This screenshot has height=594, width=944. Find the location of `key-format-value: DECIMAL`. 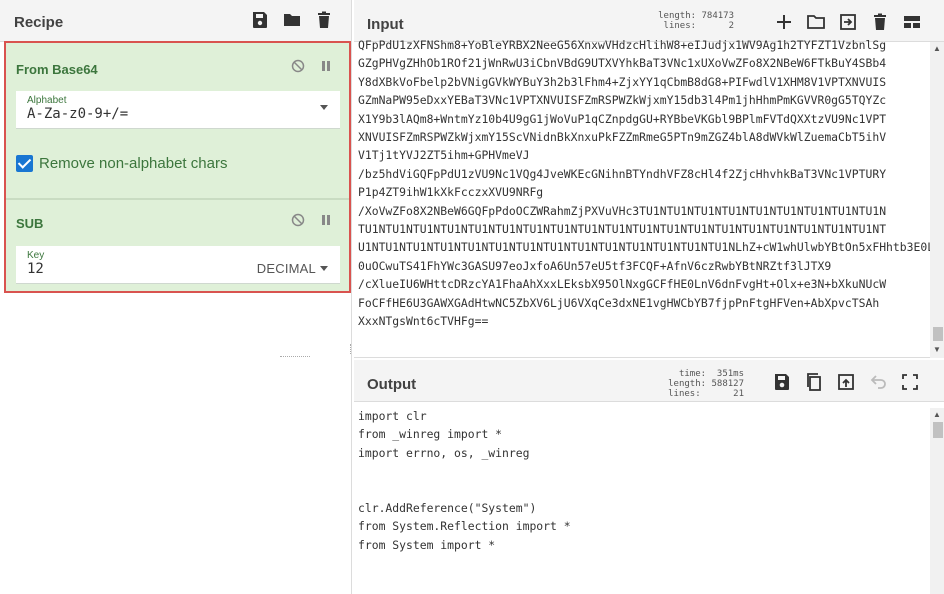

key-format-value: DECIMAL is located at coordinates (286, 268).